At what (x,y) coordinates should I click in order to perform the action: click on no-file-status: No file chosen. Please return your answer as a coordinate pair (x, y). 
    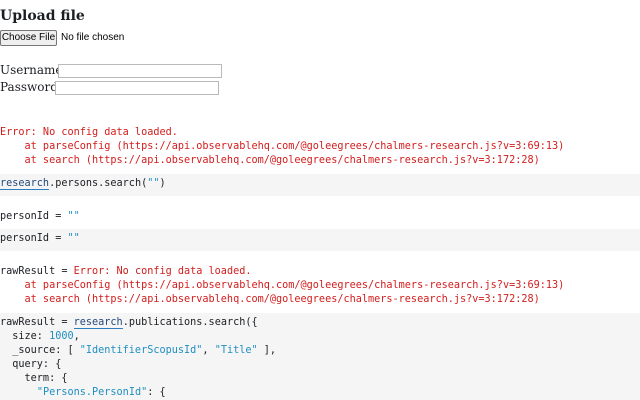
    Looking at the image, I should click on (93, 37).